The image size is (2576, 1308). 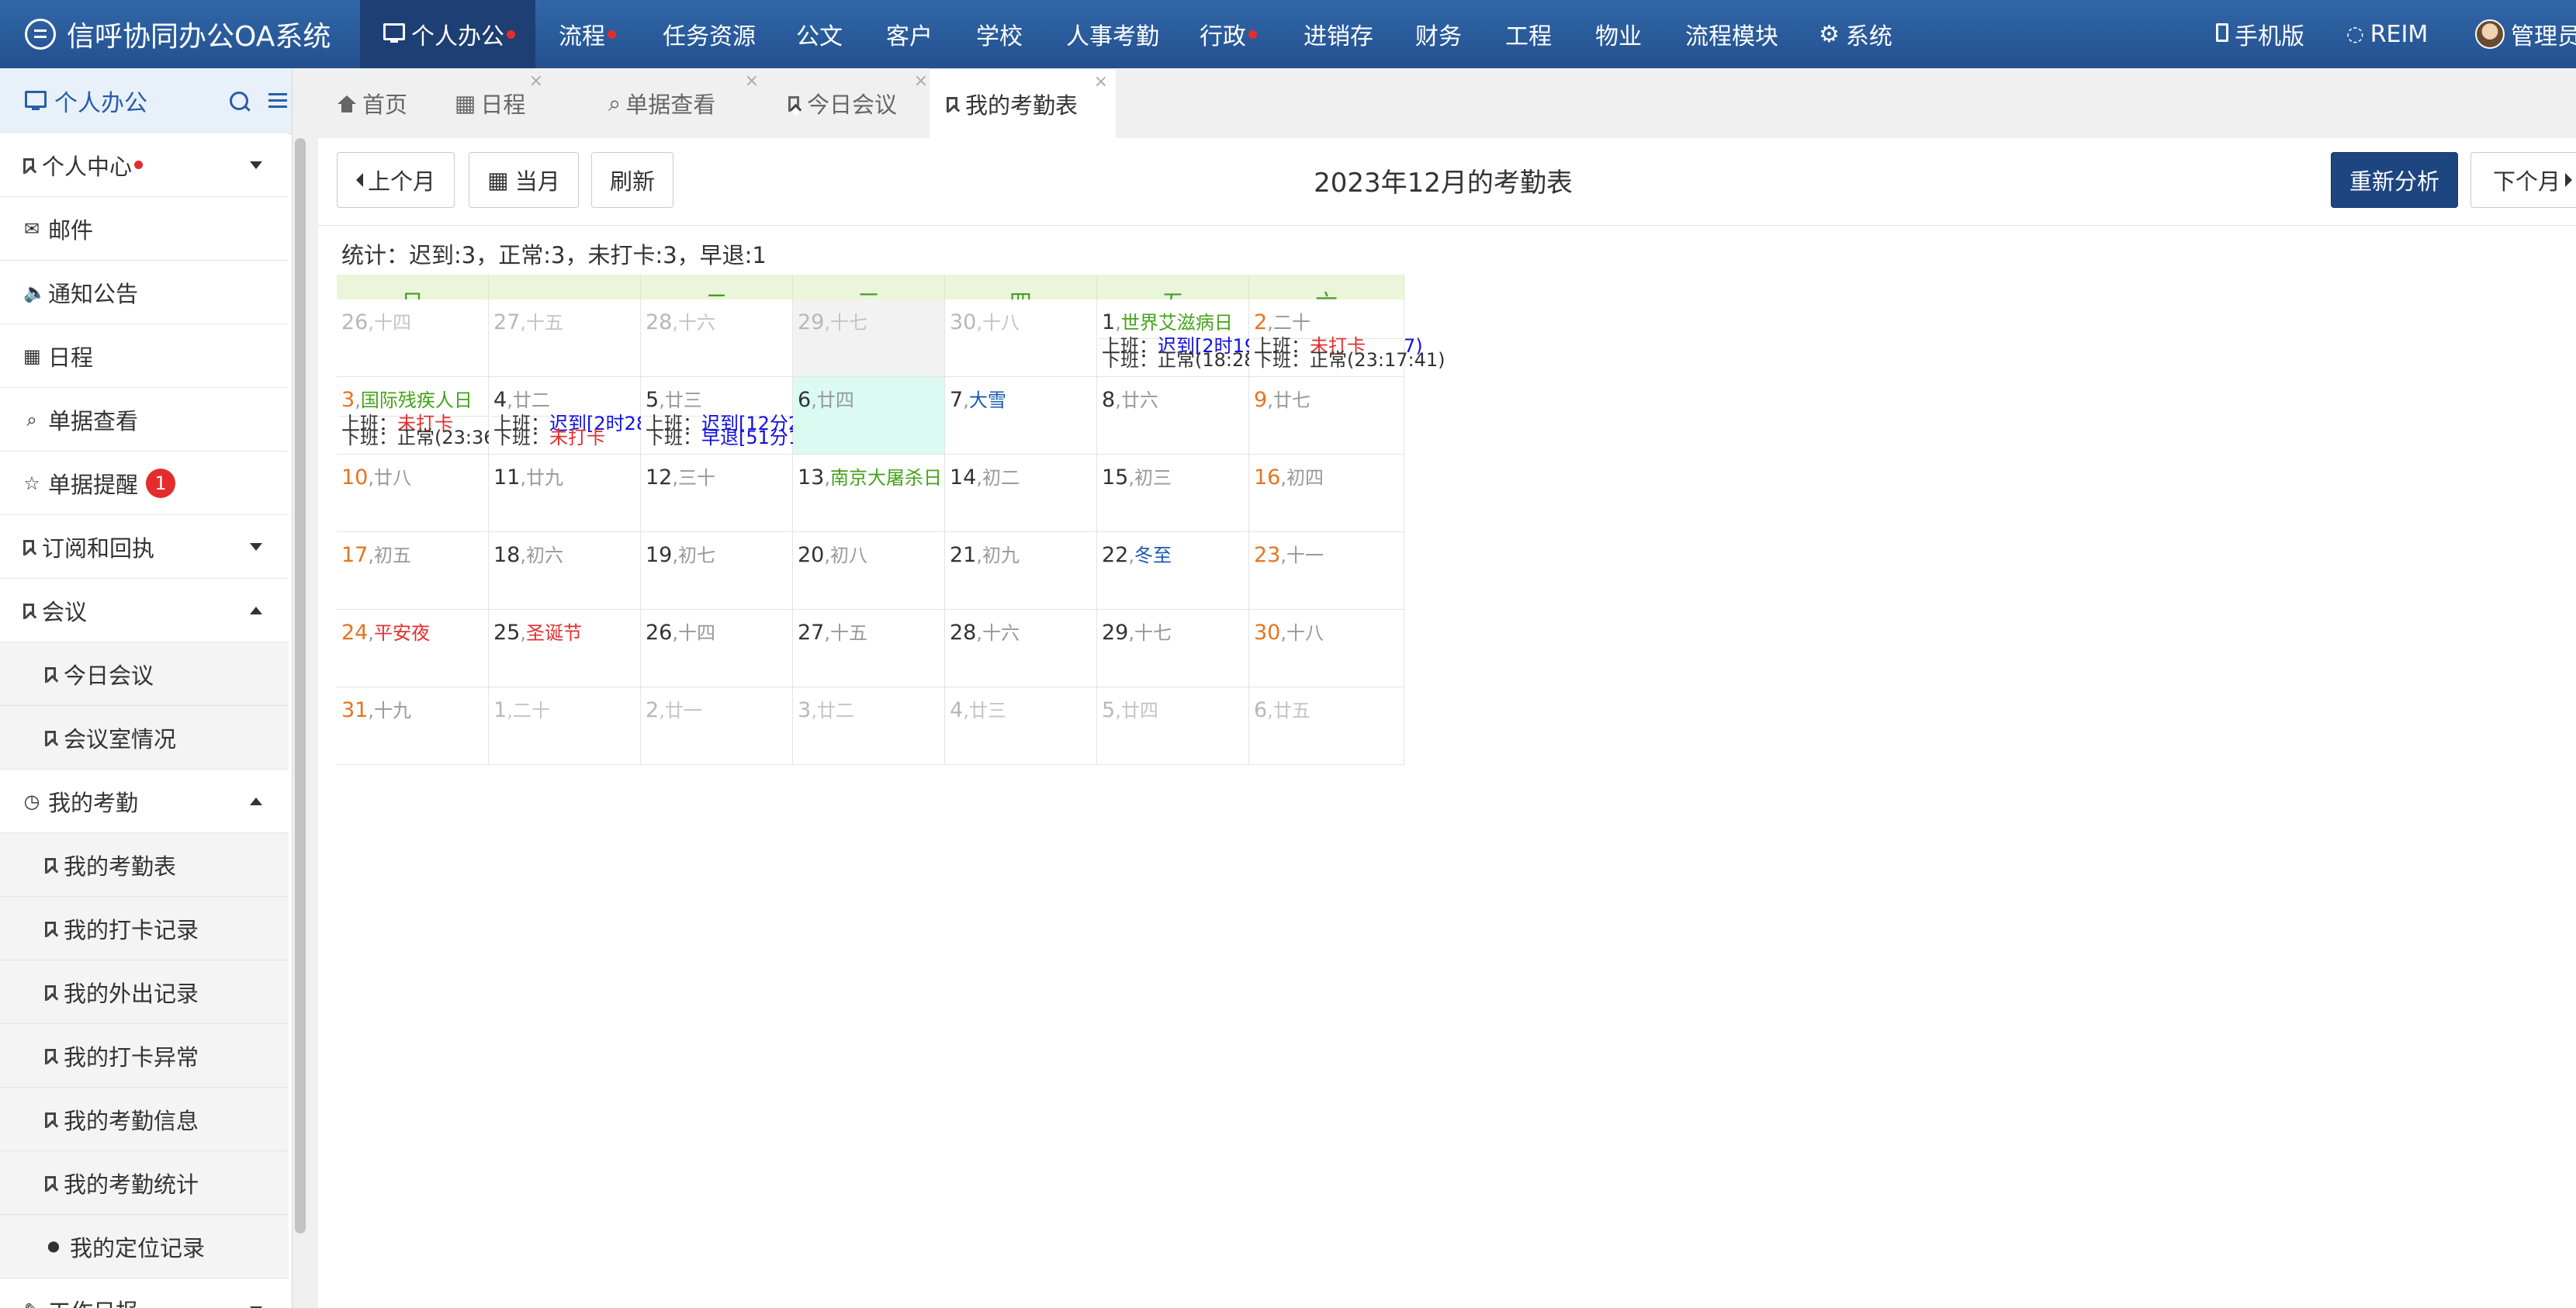 I want to click on nav-item-school: 学校, so click(x=999, y=34).